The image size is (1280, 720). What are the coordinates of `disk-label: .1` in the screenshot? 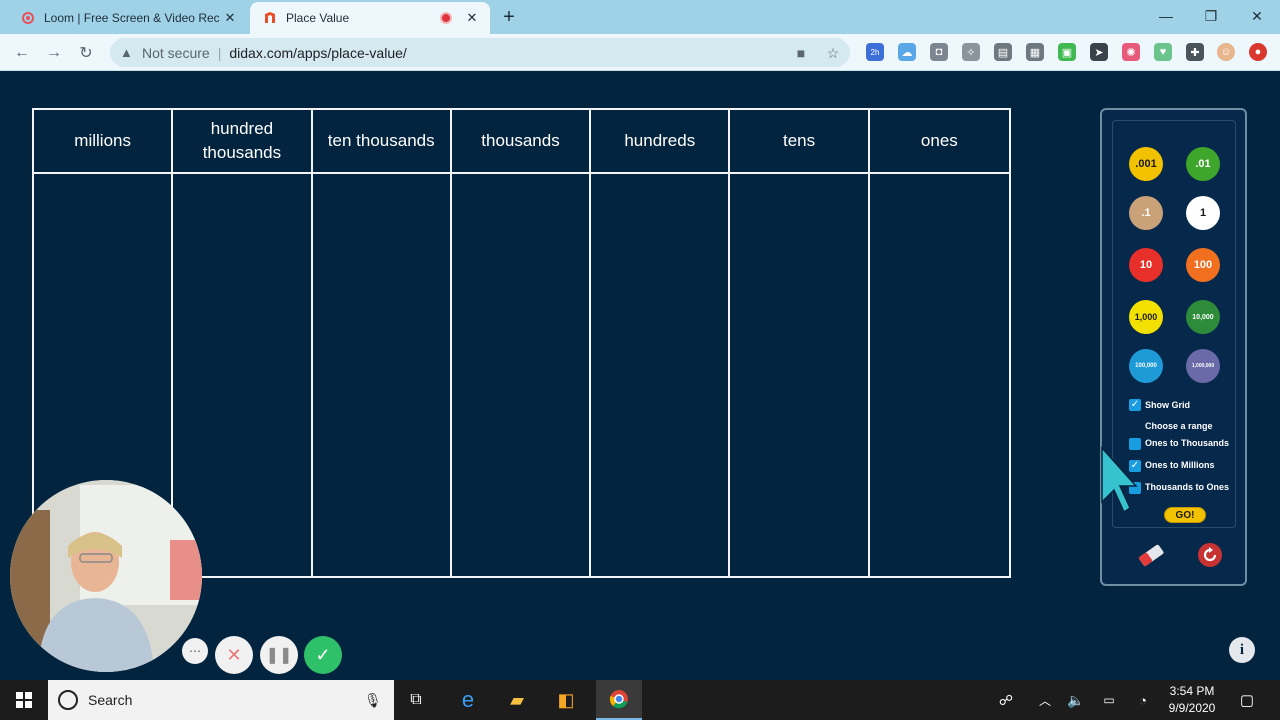 It's located at (1146, 213).